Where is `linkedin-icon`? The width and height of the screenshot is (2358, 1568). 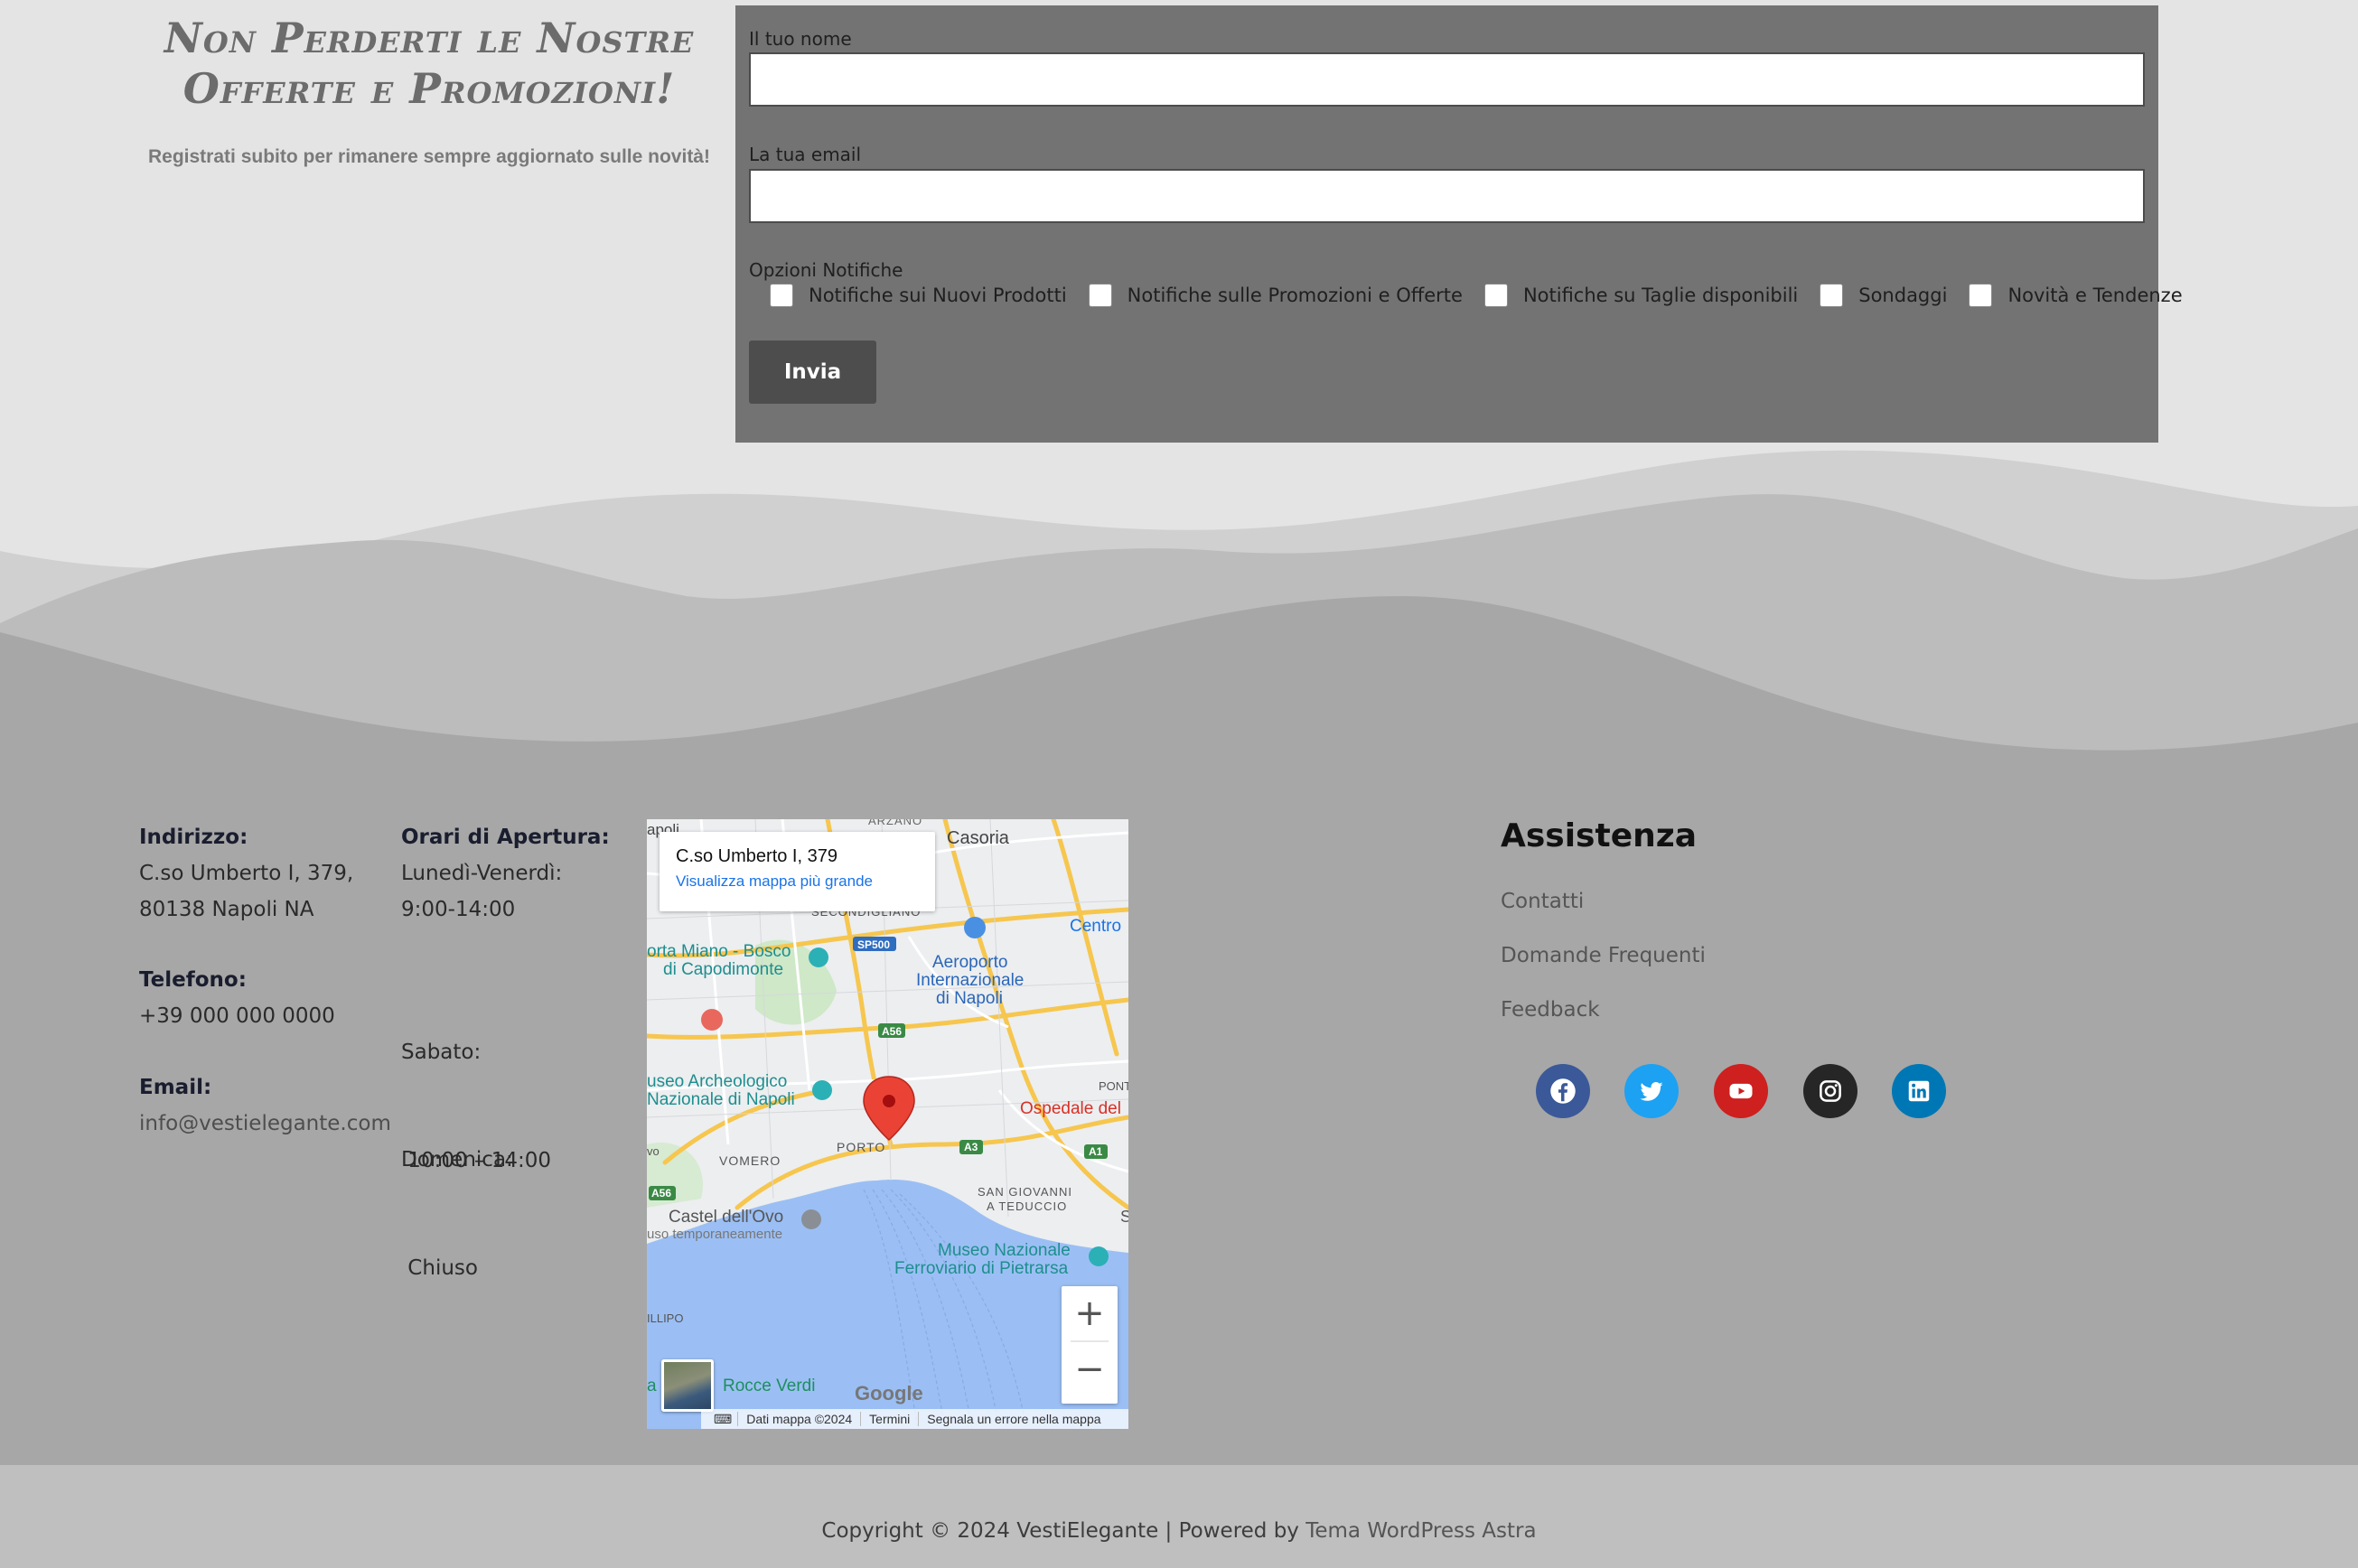
linkedin-icon is located at coordinates (1919, 1091).